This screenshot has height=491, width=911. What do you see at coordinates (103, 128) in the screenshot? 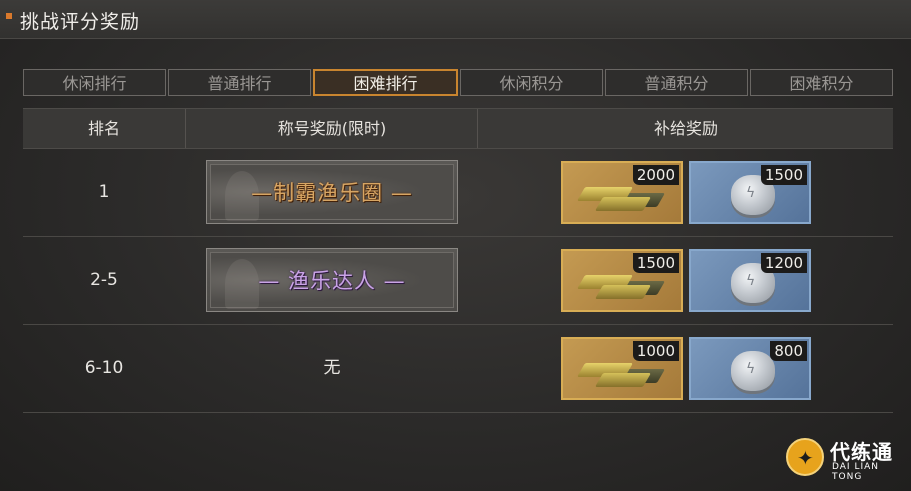
I see `header-rank: 排名` at bounding box center [103, 128].